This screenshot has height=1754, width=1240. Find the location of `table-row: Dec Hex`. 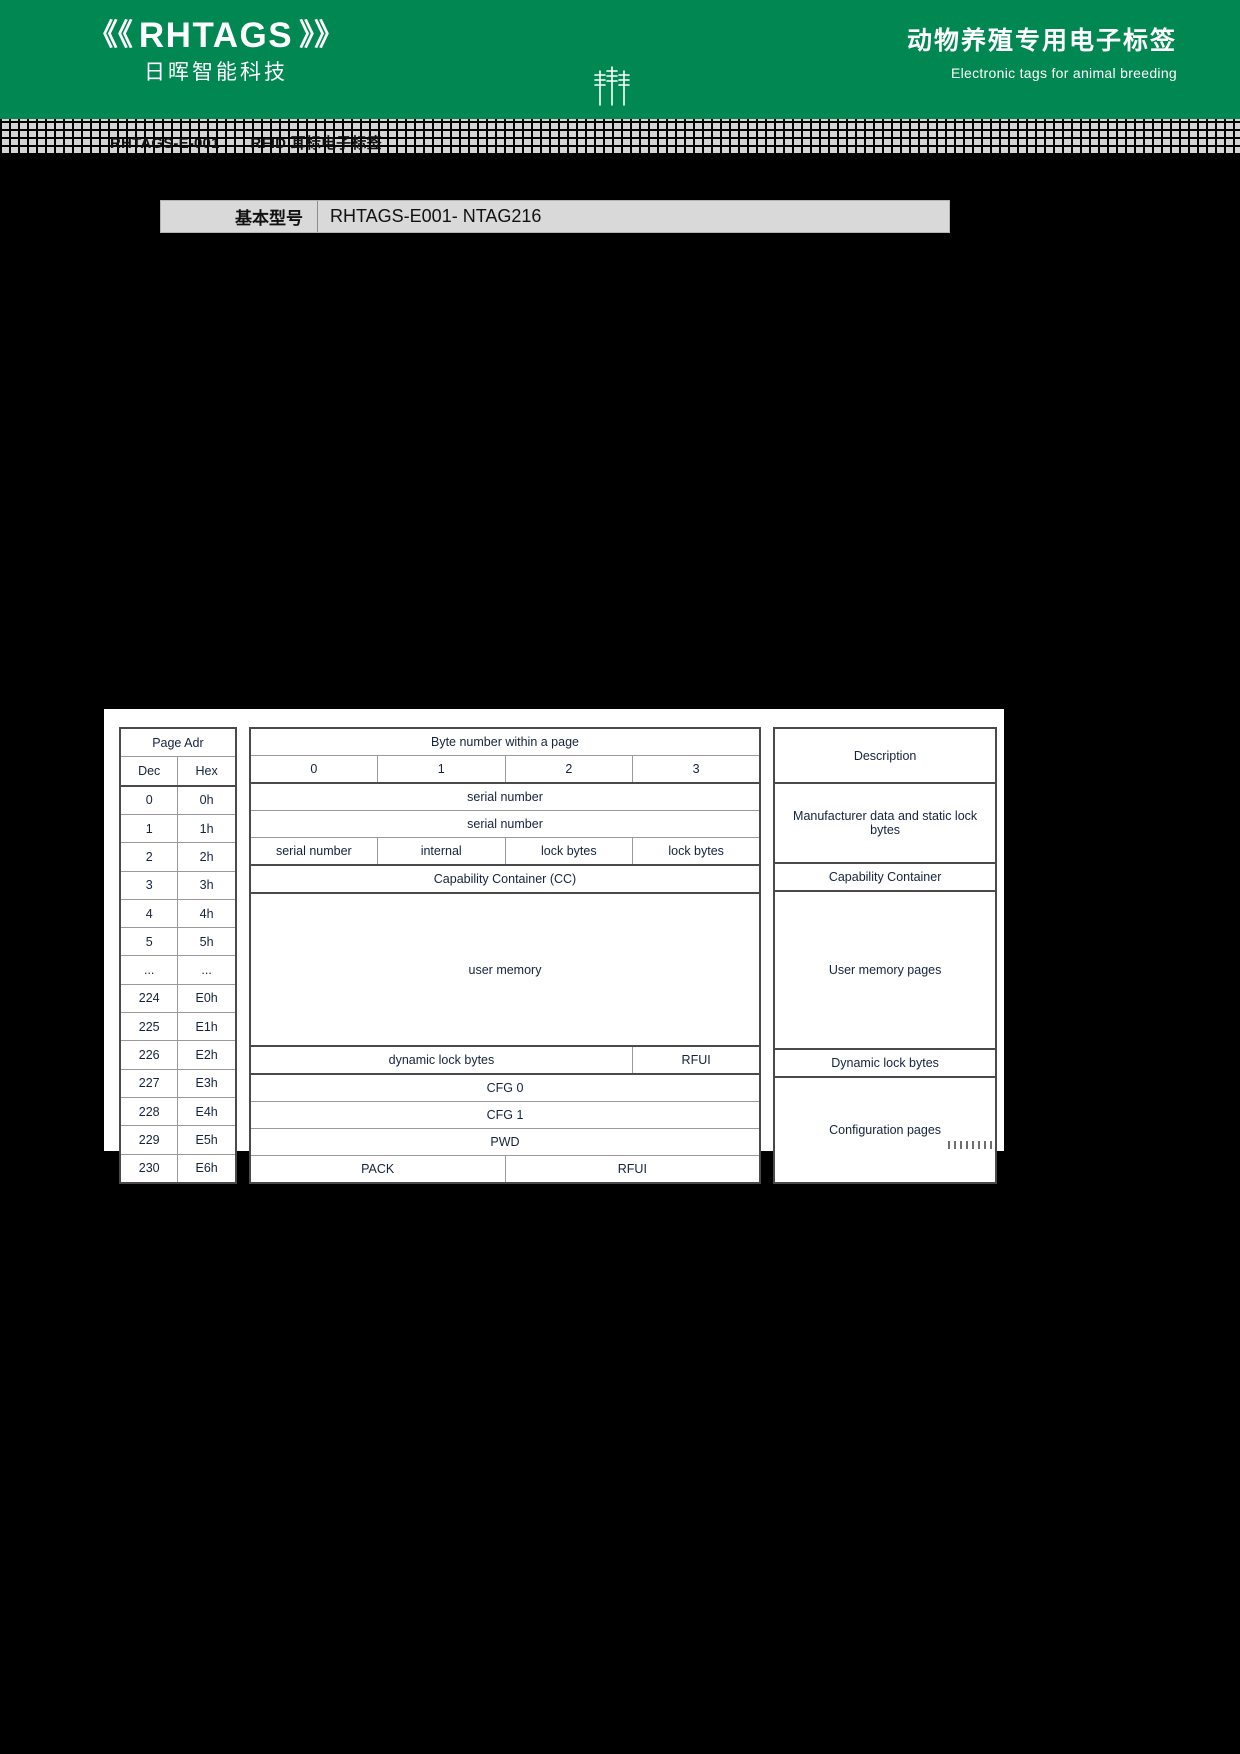

table-row: Dec Hex is located at coordinates (178, 771).